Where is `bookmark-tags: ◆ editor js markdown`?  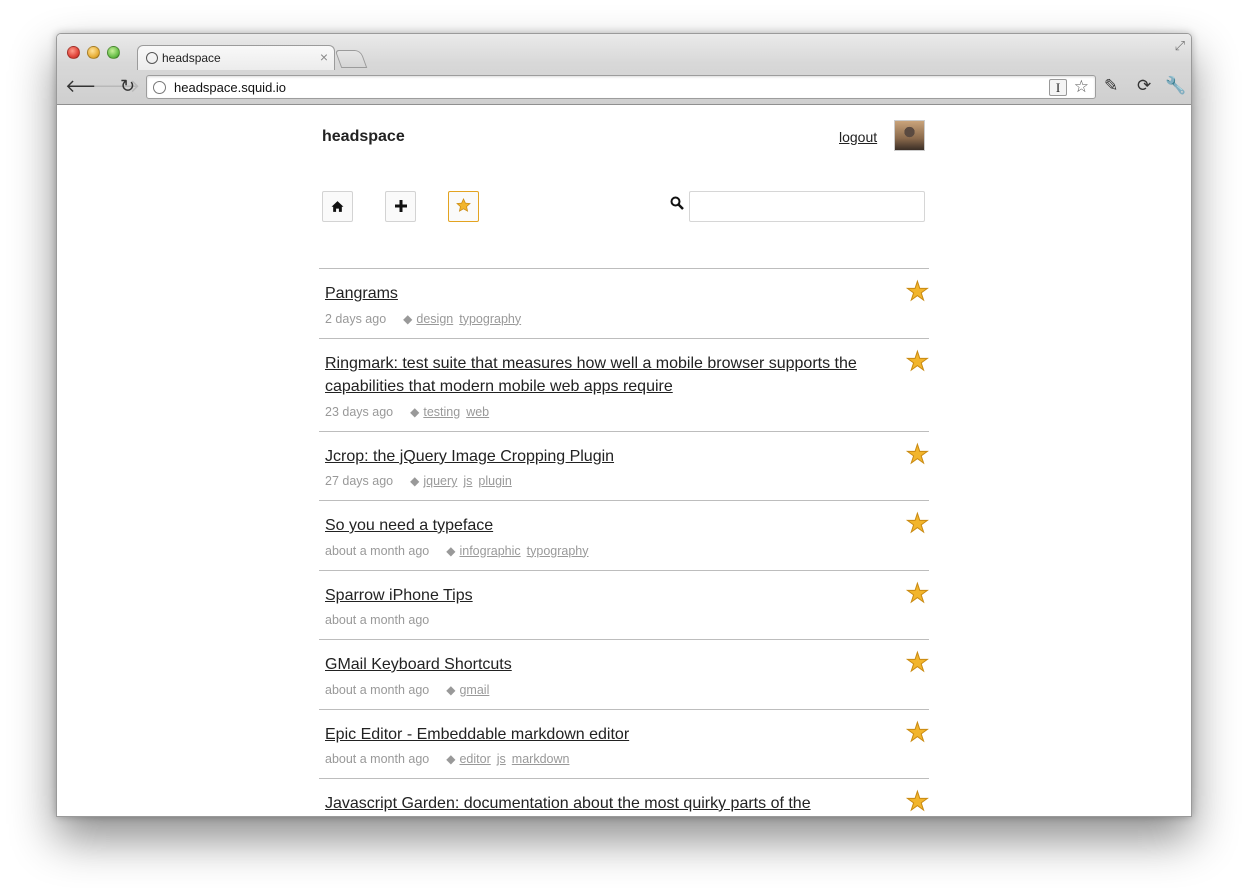 bookmark-tags: ◆ editor js markdown is located at coordinates (502, 759).